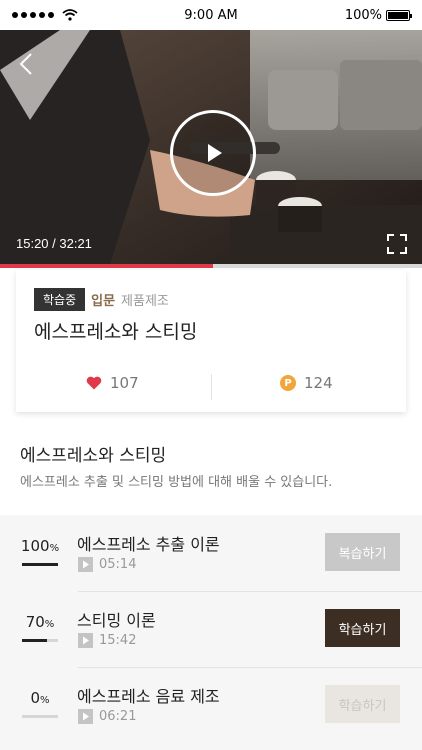 This screenshot has width=422, height=750. Describe the element at coordinates (93, 456) in the screenshot. I see `description-title: 에스프레소와 스티밍` at that location.